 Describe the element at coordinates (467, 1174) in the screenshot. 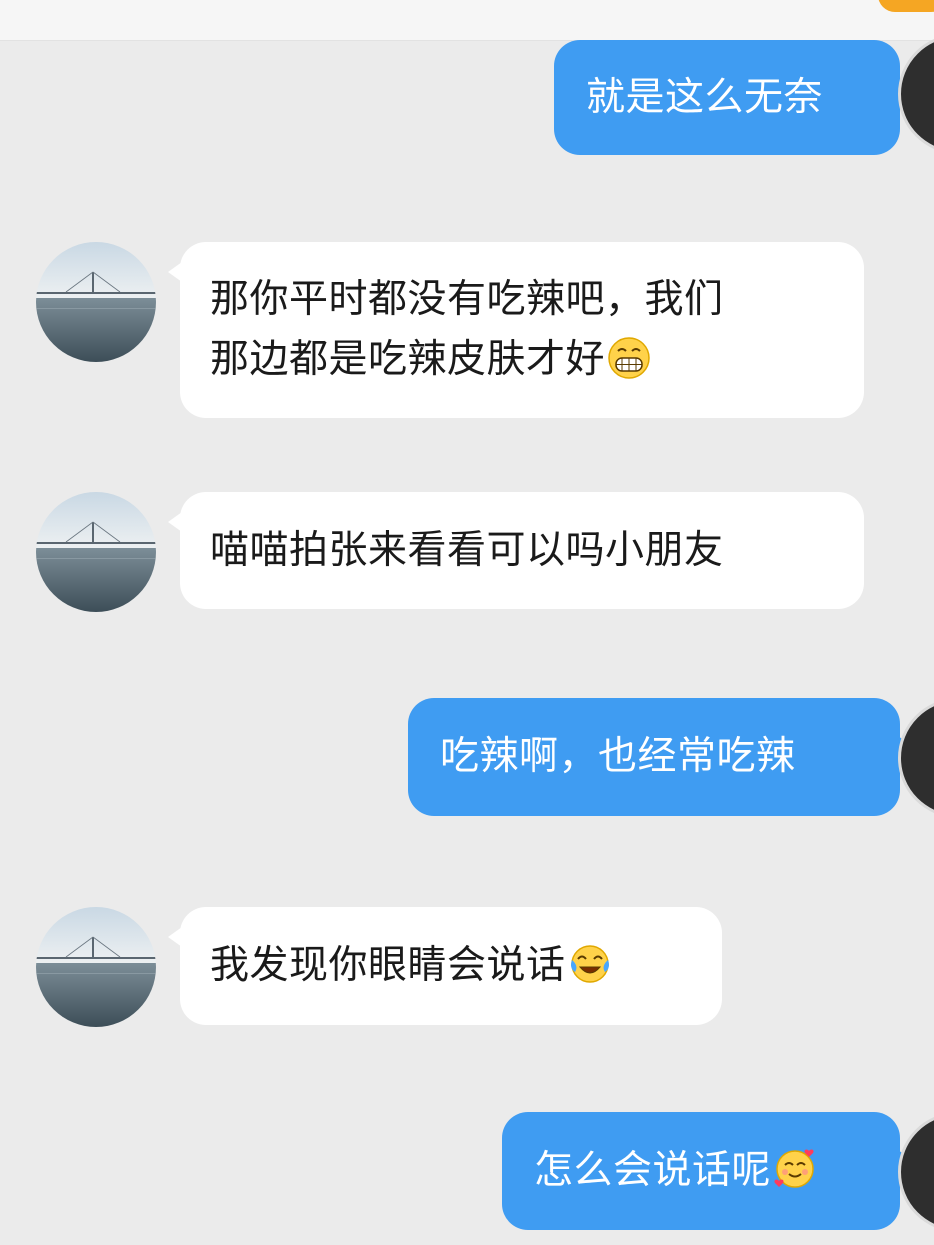

I see `message-outgoing: 怎么会说话呢` at that location.